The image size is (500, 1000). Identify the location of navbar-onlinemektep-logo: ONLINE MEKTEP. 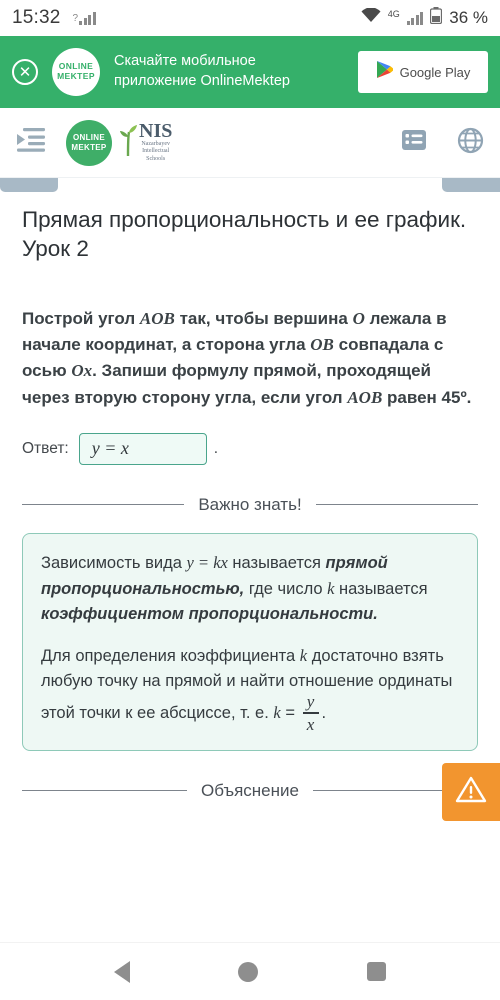
(89, 142).